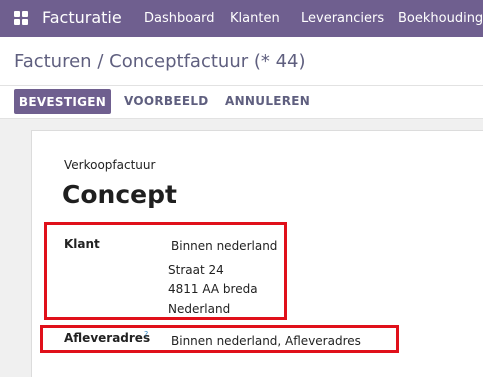 The image size is (483, 377). I want to click on confirm-button: BEVESTIGEN, so click(62, 101).